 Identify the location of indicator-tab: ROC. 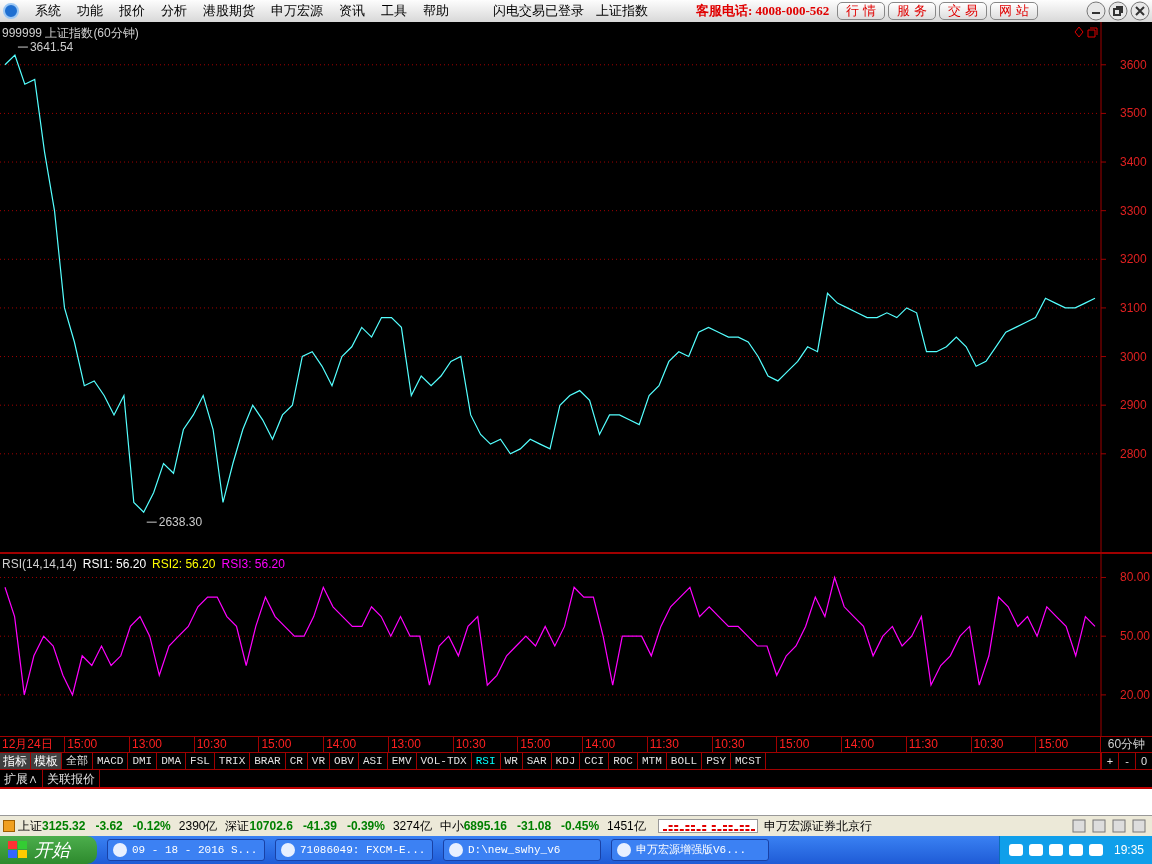
(623, 761).